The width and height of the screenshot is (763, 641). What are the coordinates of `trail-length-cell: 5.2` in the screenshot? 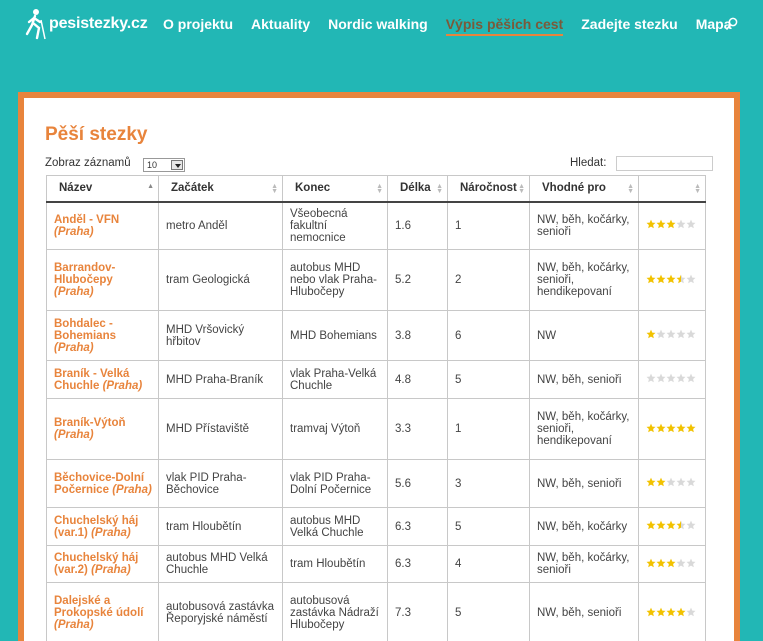 It's located at (417, 280).